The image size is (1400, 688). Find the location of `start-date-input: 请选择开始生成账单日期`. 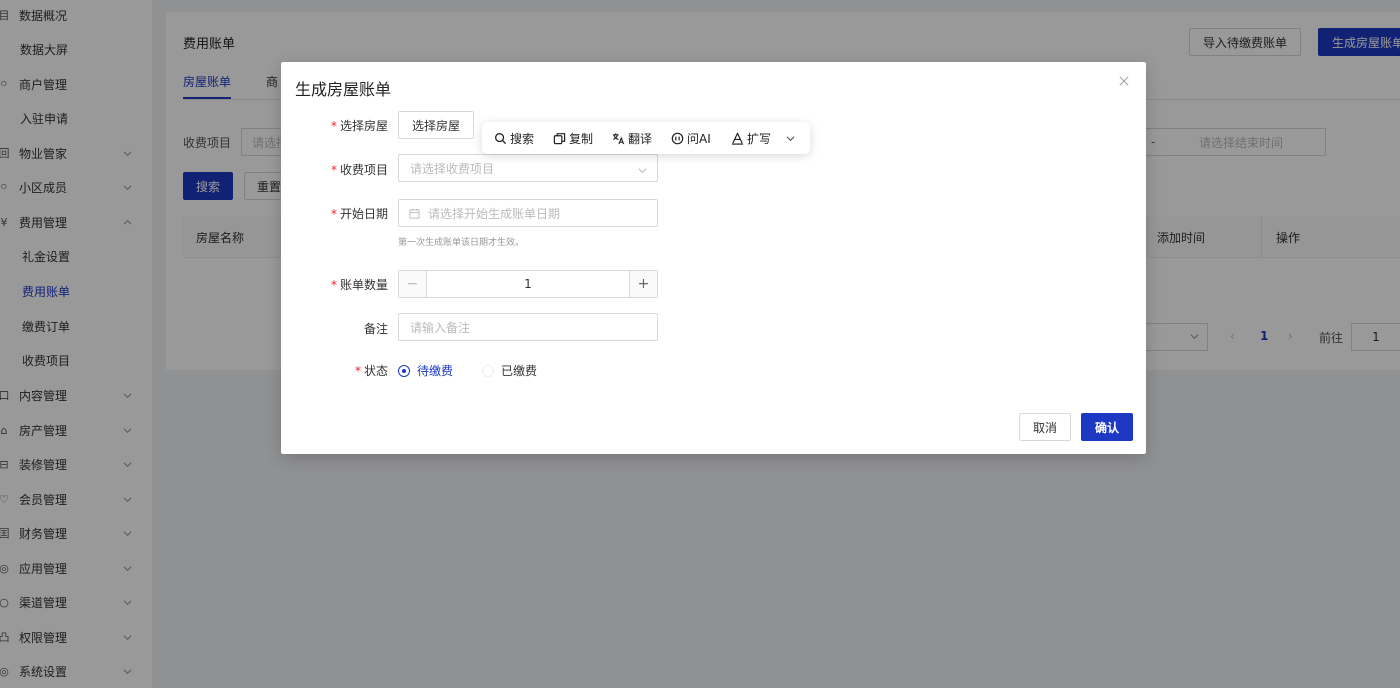

start-date-input: 请选择开始生成账单日期 is located at coordinates (528, 213).